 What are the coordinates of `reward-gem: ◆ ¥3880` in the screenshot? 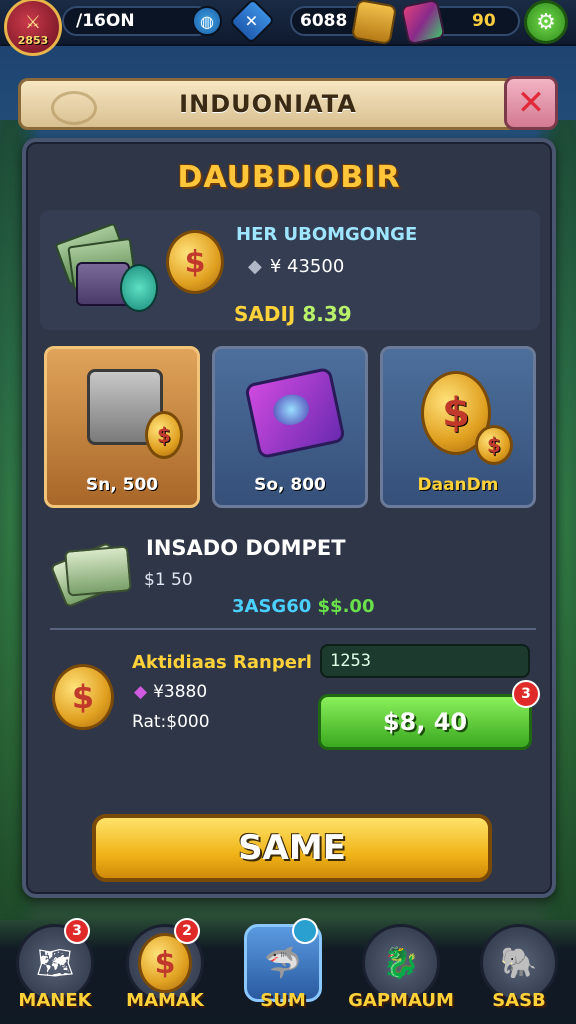 It's located at (170, 692).